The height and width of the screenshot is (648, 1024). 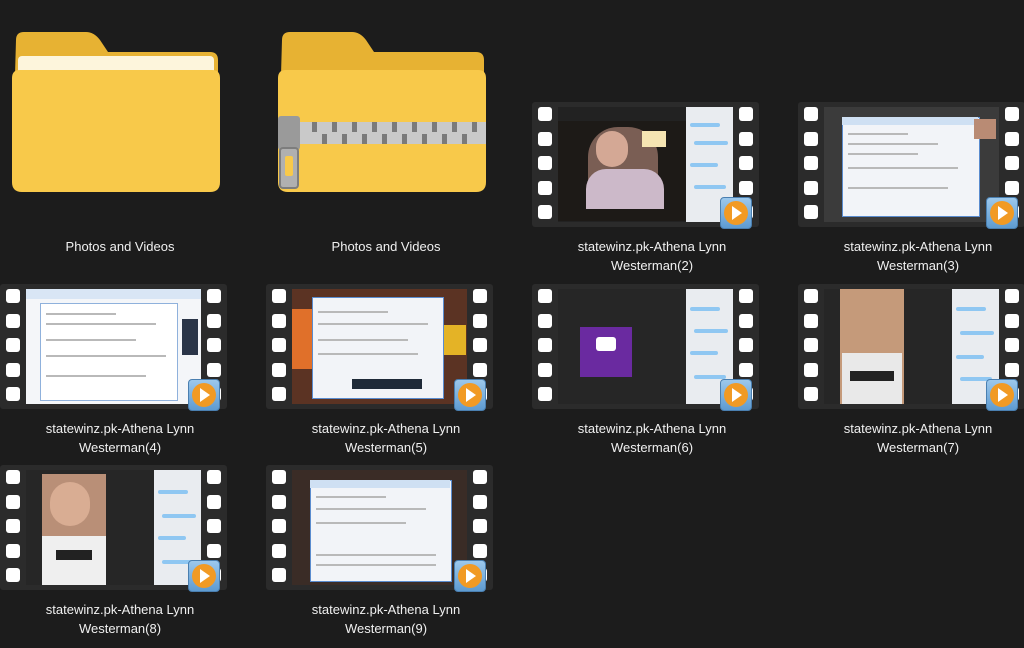 I want to click on file-item-video: statewinz.pk-Athena Lynn Westerman(3), so click(x=911, y=192).